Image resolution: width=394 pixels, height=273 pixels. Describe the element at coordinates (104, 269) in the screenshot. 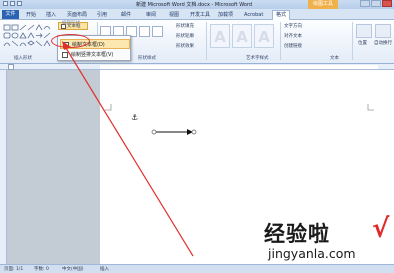

I see `insert-mode-indicator: 插入` at that location.